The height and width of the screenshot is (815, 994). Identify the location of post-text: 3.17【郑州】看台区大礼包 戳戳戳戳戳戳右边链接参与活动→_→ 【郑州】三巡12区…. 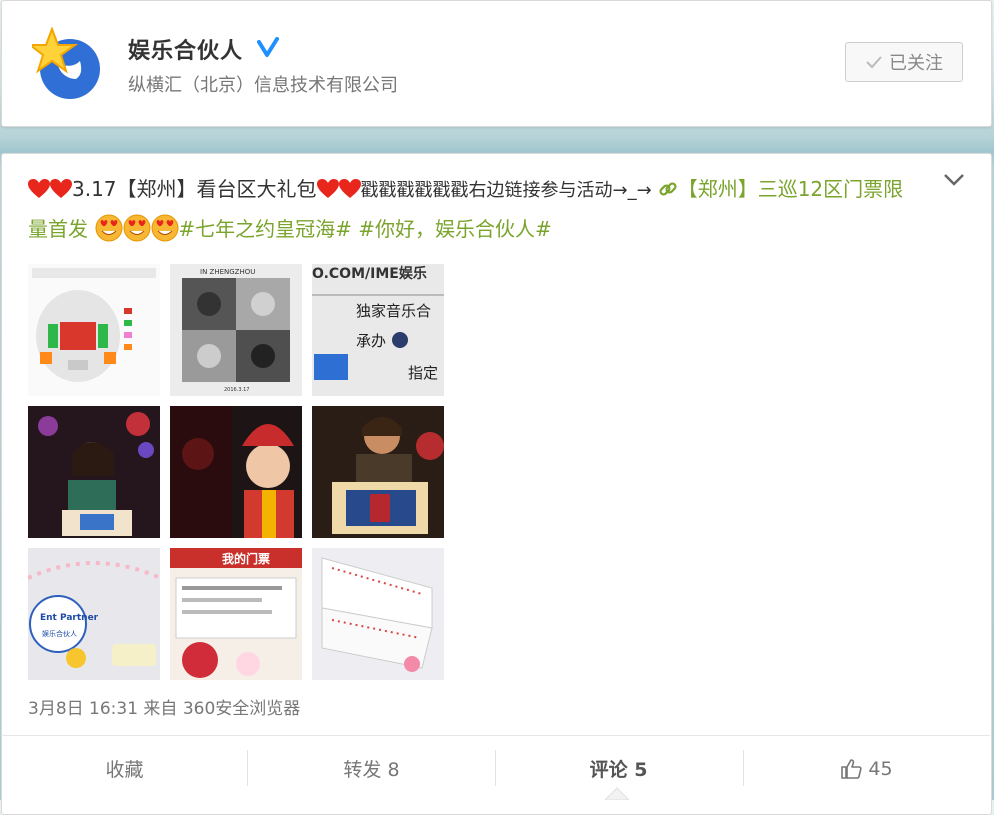
(473, 209).